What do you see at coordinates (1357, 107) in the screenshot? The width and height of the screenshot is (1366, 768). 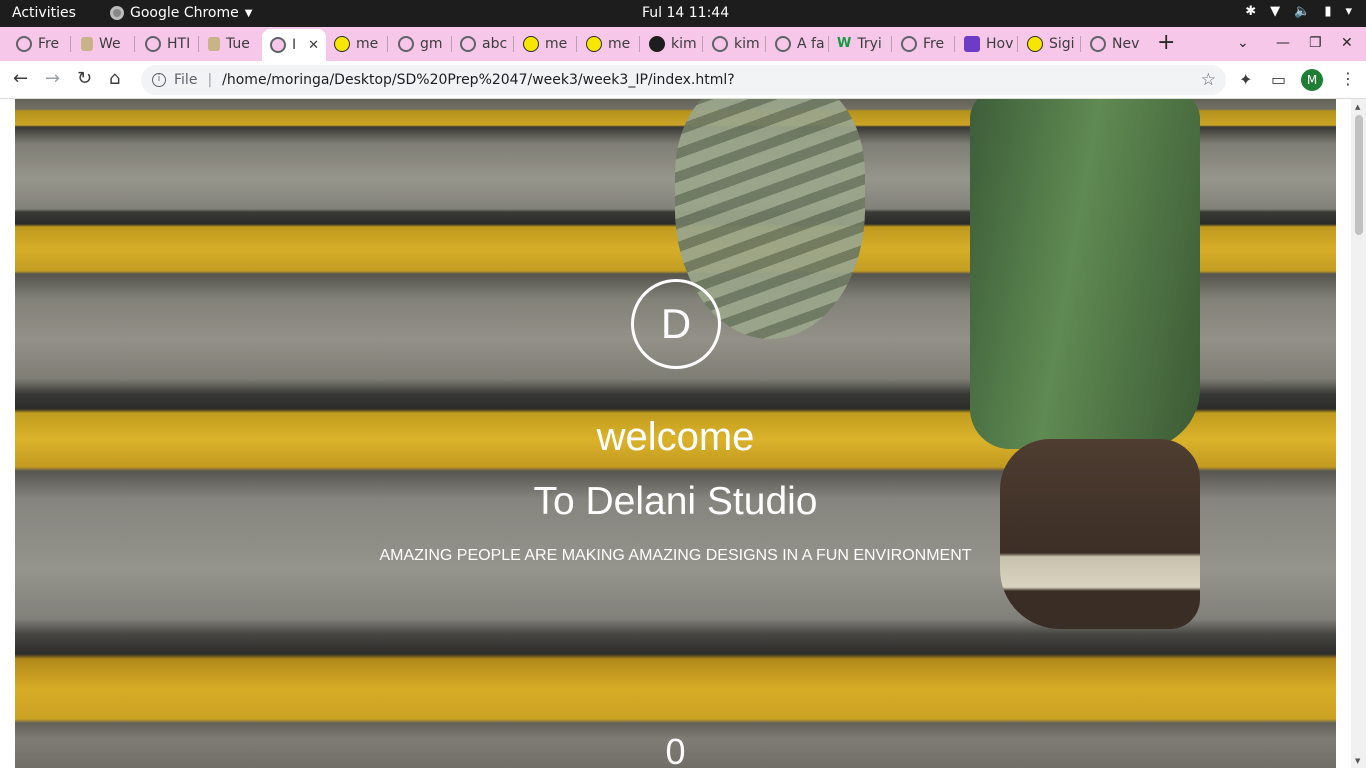 I see `scroll-up-icon: ▲` at bounding box center [1357, 107].